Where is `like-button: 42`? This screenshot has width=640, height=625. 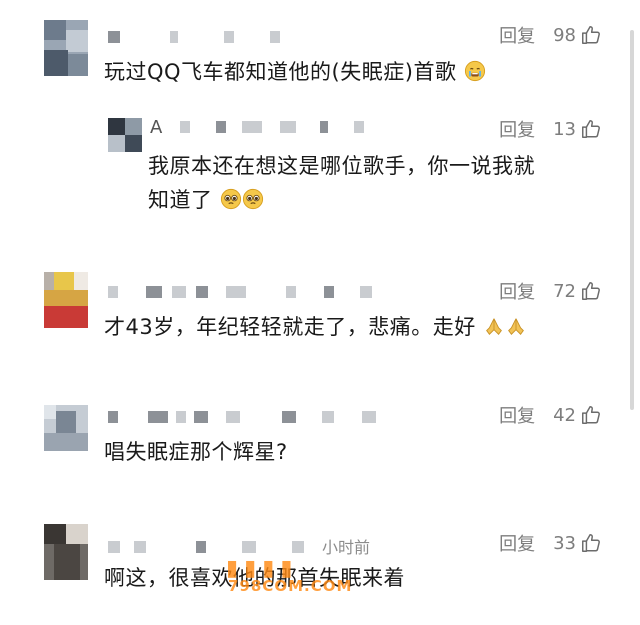 like-button: 42 is located at coordinates (577, 415).